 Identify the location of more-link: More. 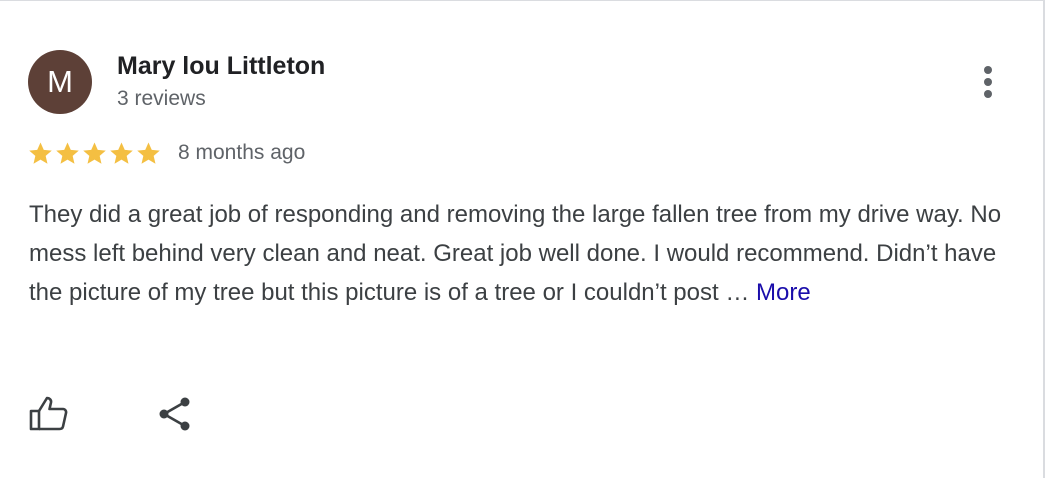
(783, 292).